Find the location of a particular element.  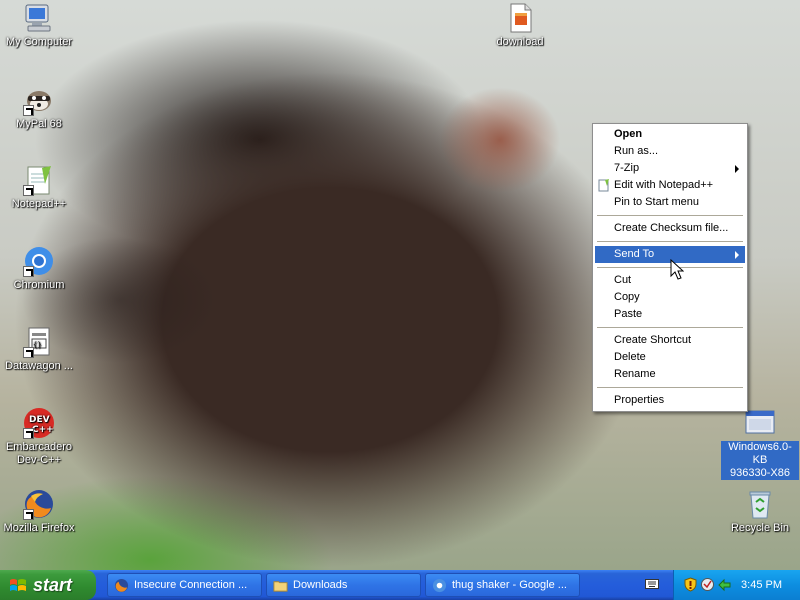

svg-text: DEV is located at coordinates (39, 420).